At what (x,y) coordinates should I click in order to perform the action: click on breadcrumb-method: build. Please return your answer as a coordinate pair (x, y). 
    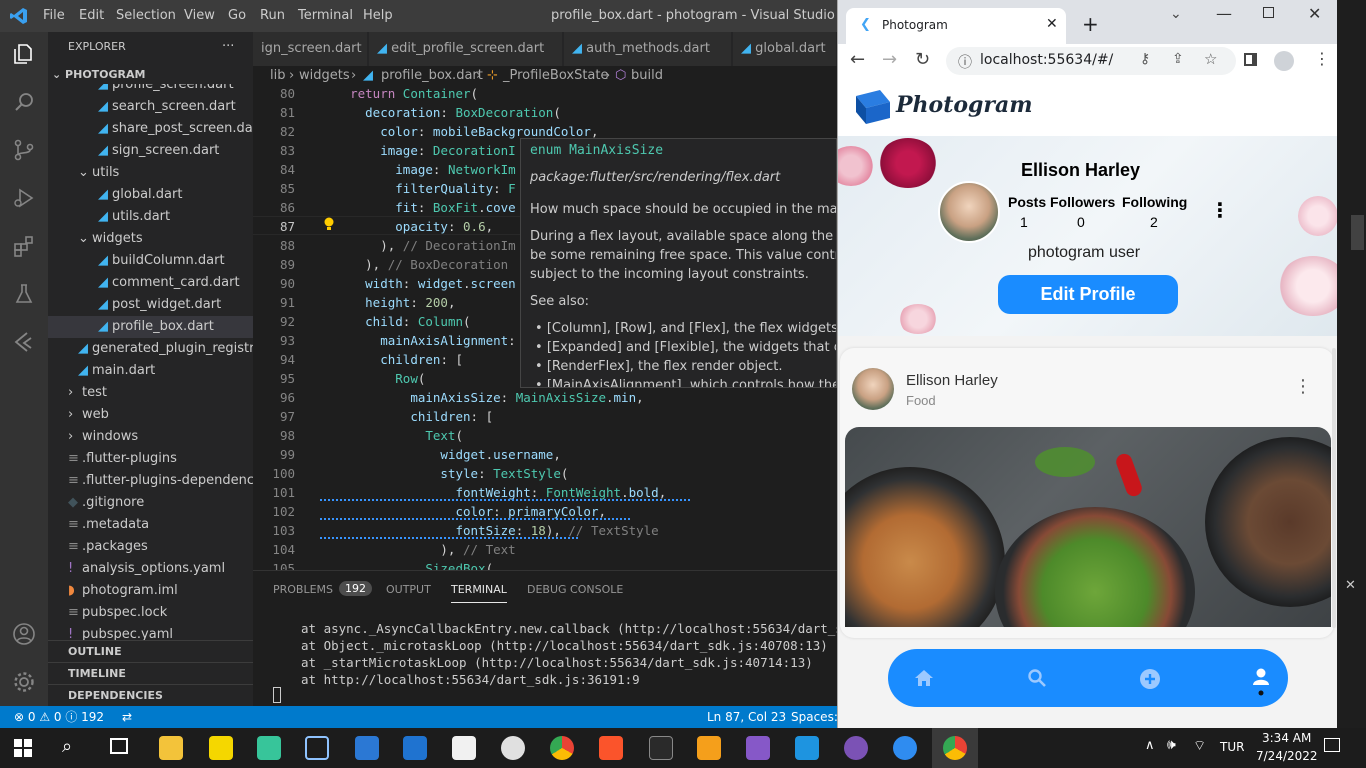
    Looking at the image, I should click on (647, 76).